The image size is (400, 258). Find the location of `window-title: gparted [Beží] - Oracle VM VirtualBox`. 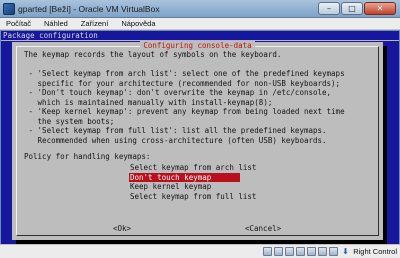

window-title: gparted [Beží] - Oracle VM VirtualBox is located at coordinates (89, 8).